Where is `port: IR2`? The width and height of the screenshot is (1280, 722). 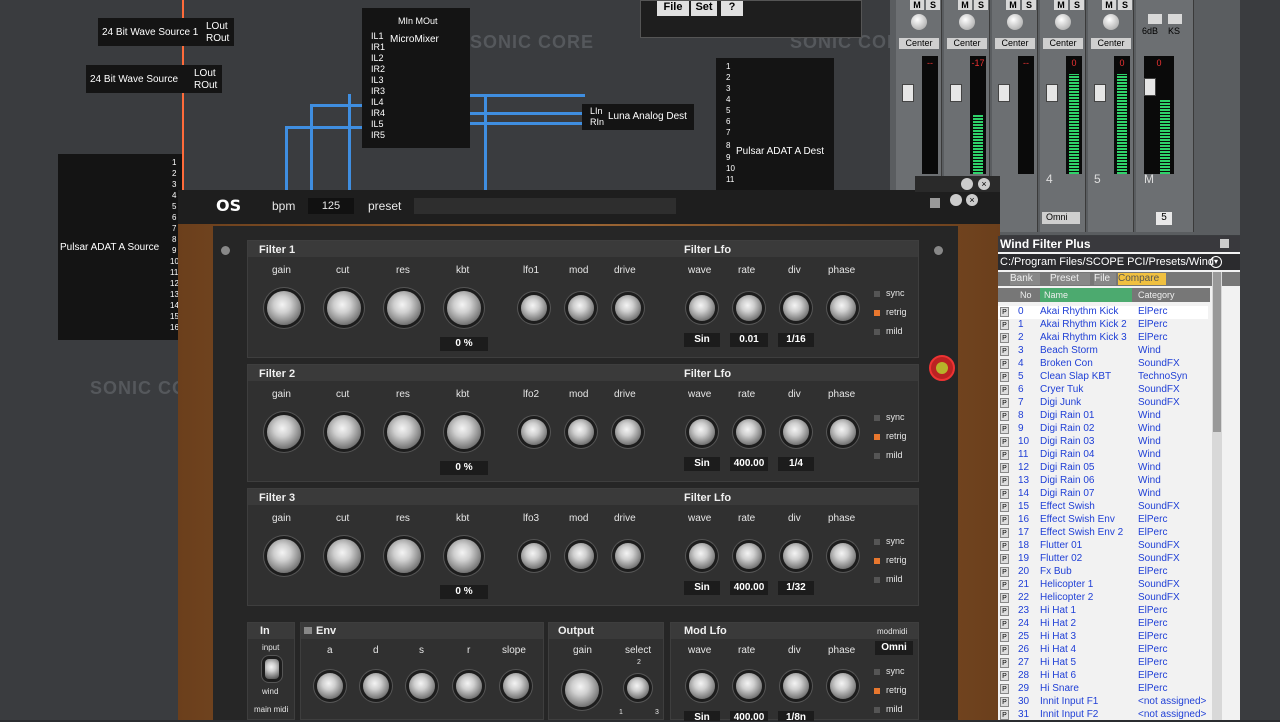
port: IR2 is located at coordinates (378, 69).